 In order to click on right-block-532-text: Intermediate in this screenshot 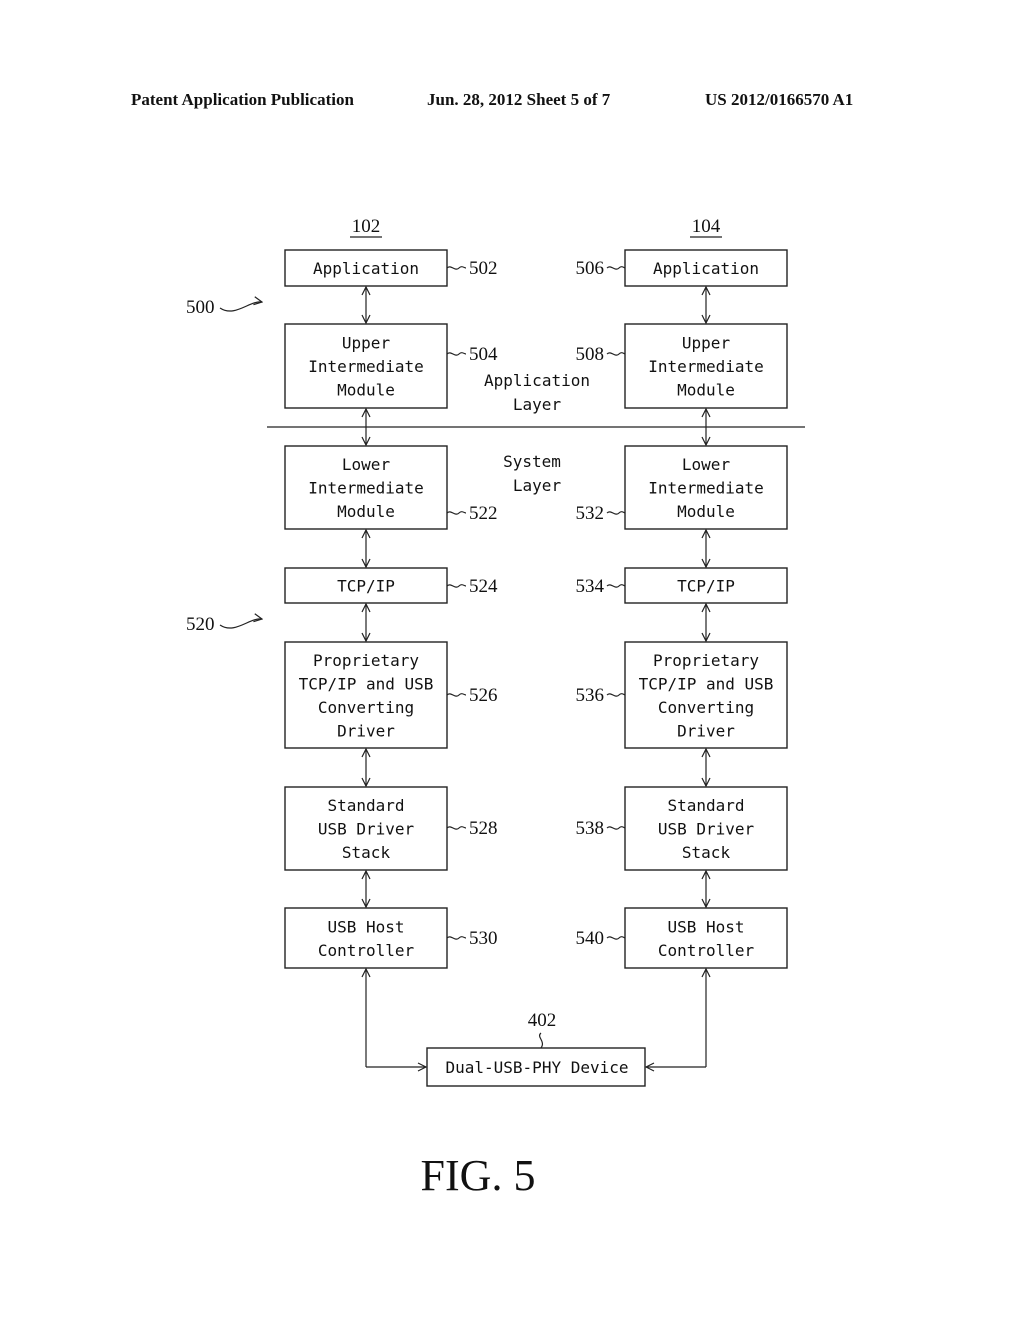, I will do `click(706, 488)`.